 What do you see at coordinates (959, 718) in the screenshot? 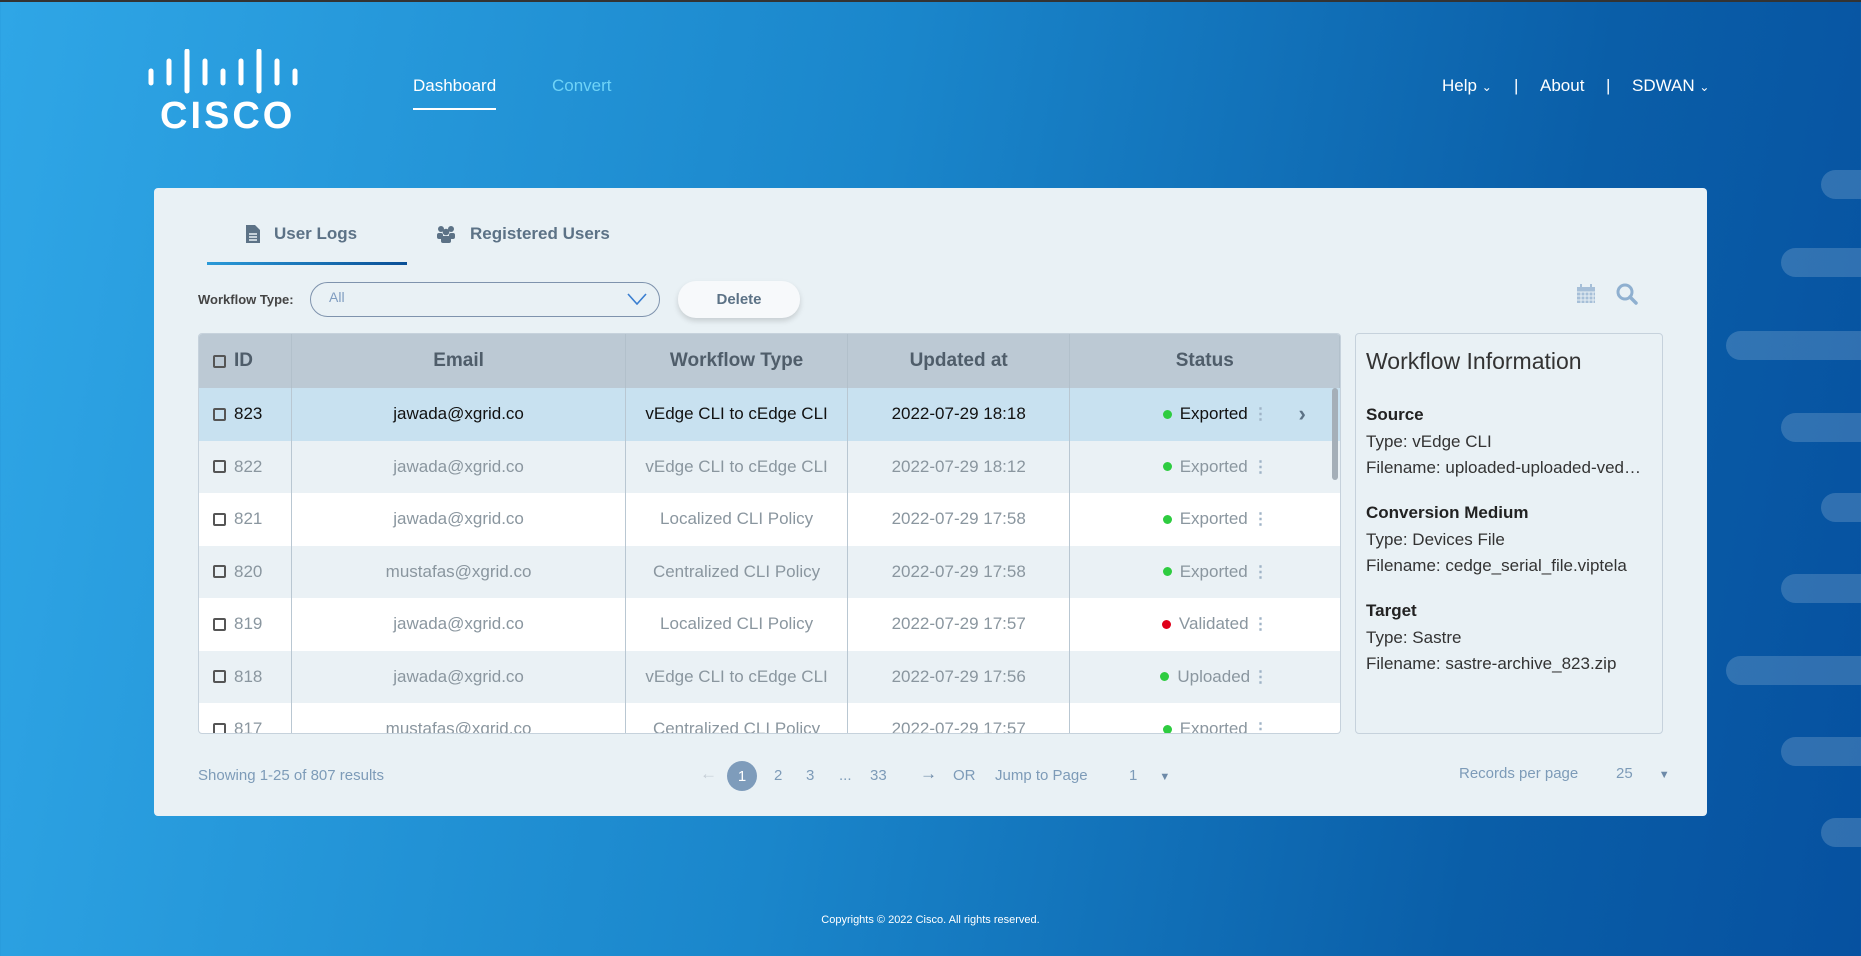
I see `cell-updated-at: 2022-07-29 17:57` at bounding box center [959, 718].